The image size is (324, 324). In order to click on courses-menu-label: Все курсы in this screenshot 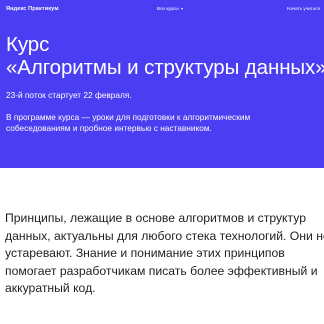, I will do `click(168, 8)`.